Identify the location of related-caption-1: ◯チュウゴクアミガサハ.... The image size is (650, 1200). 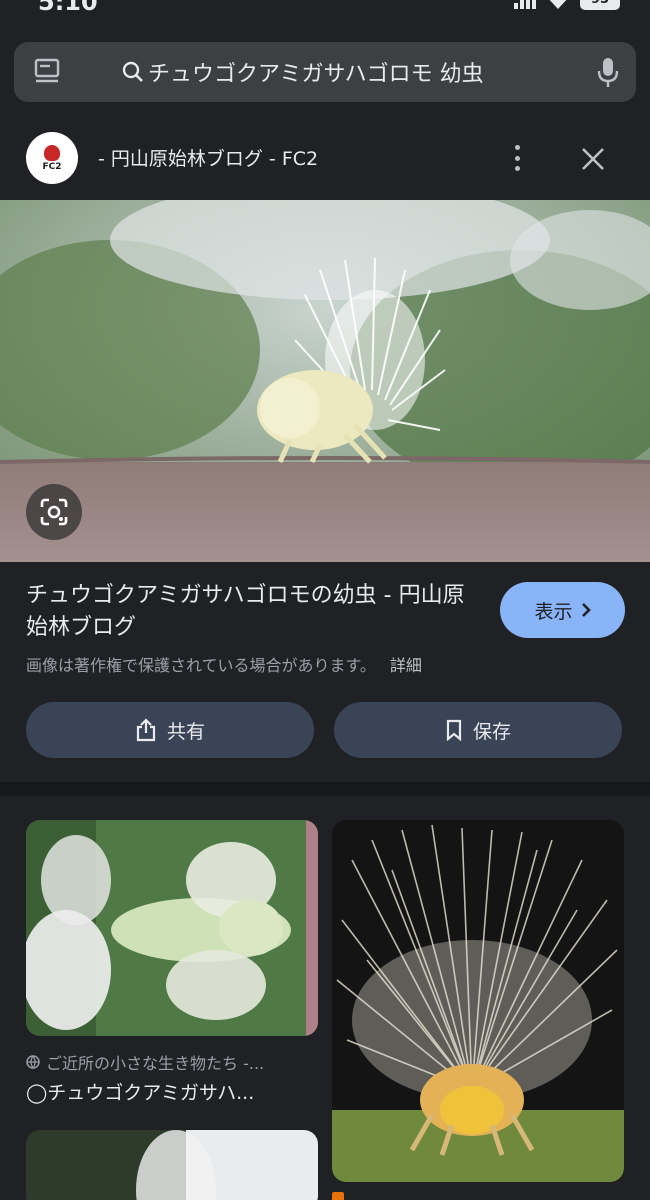
(172, 1091).